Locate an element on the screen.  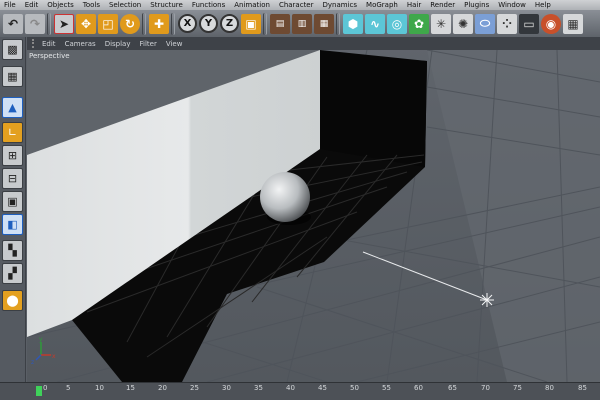
scene-object-icon: ✺ is located at coordinates (463, 23).